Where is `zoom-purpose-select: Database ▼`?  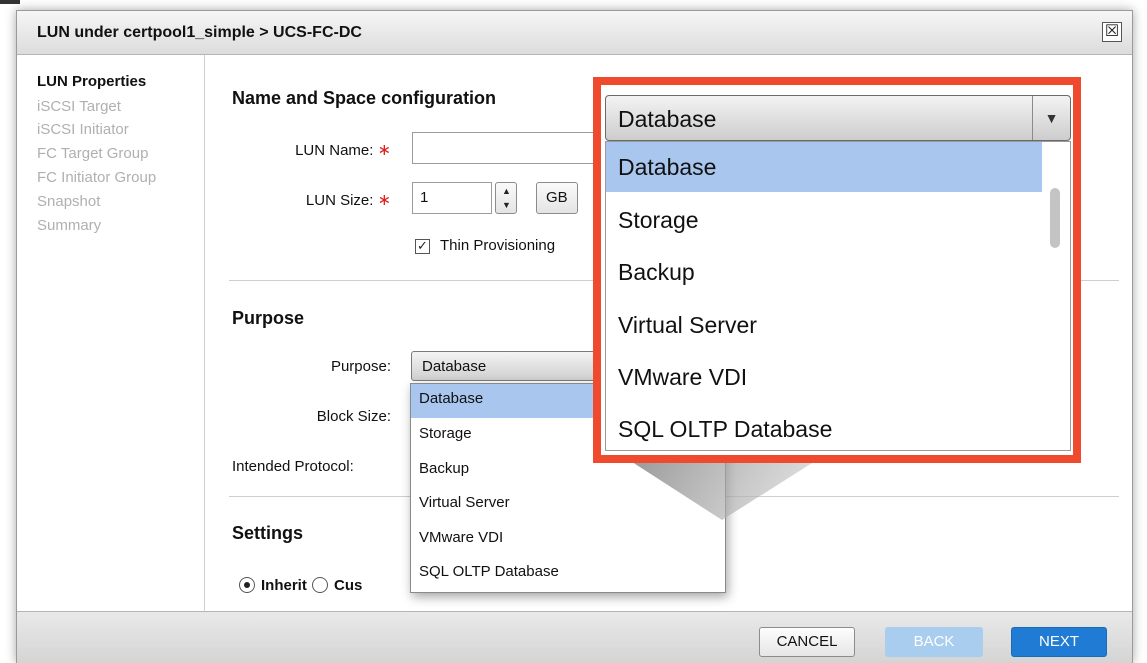 zoom-purpose-select: Database ▼ is located at coordinates (838, 118).